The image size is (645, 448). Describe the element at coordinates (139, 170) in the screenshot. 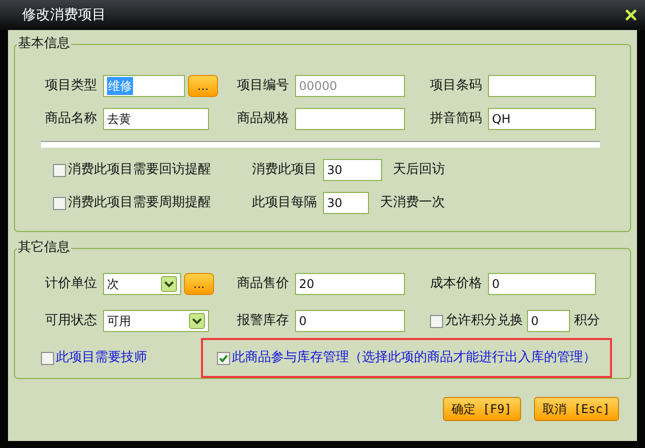

I see `checkbox-label: 消费此项目需要回访提醒` at that location.